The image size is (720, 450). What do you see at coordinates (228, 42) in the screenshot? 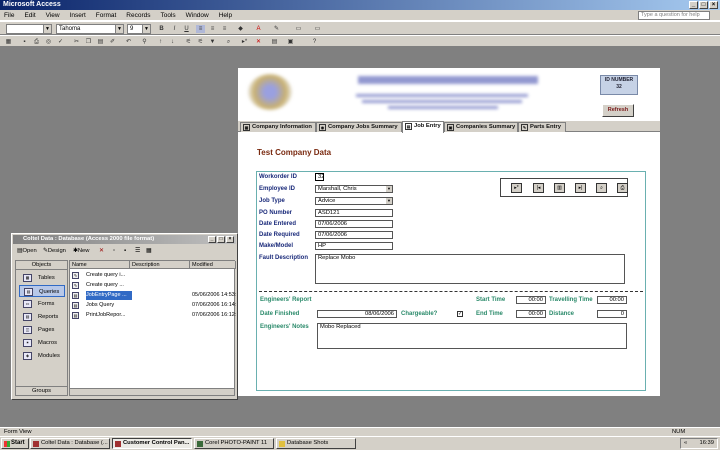
I see `find-icon: ⌕` at bounding box center [228, 42].